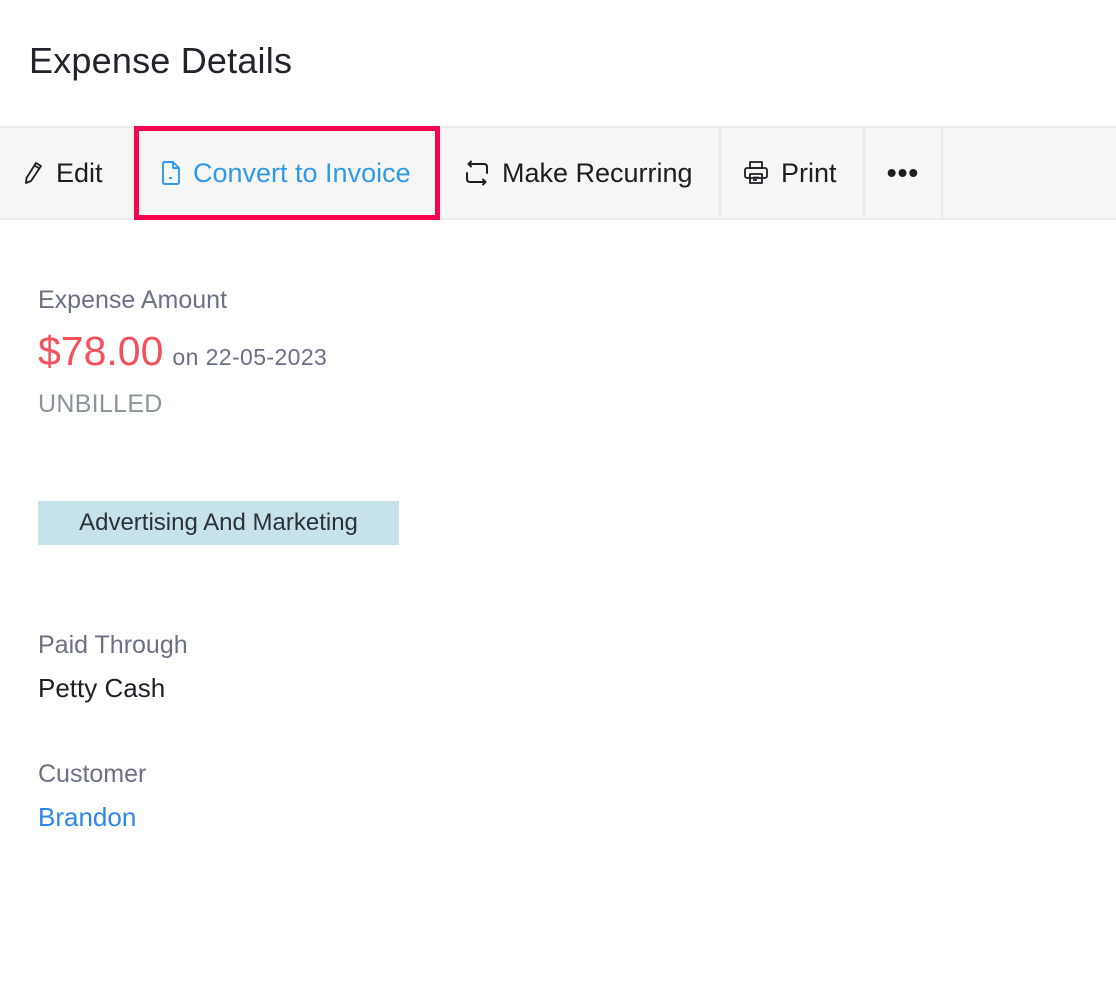  Describe the element at coordinates (250, 357) in the screenshot. I see `expense-date: on 22-05-2023` at that location.